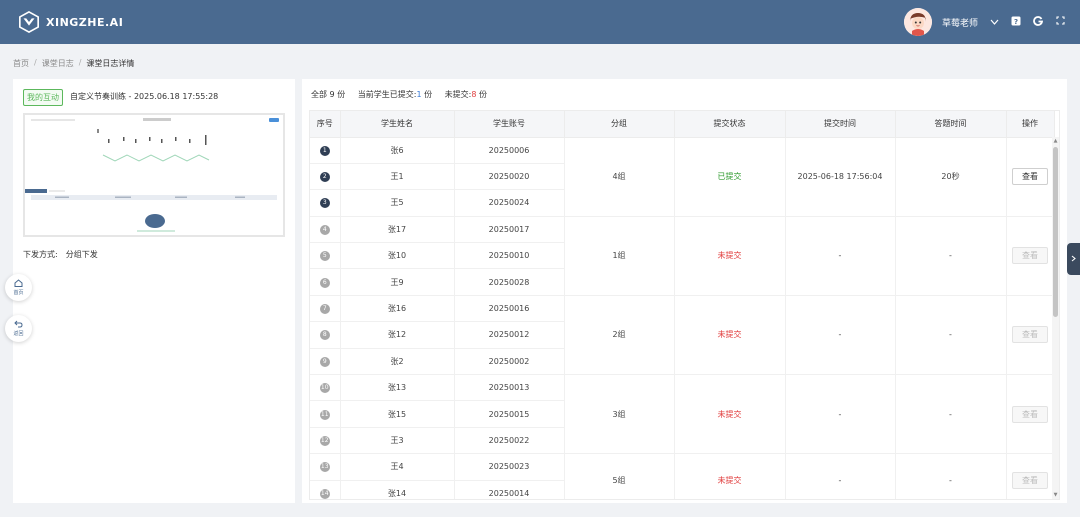 This screenshot has height=517, width=1080. Describe the element at coordinates (397, 177) in the screenshot. I see `student-name: 王1` at that location.